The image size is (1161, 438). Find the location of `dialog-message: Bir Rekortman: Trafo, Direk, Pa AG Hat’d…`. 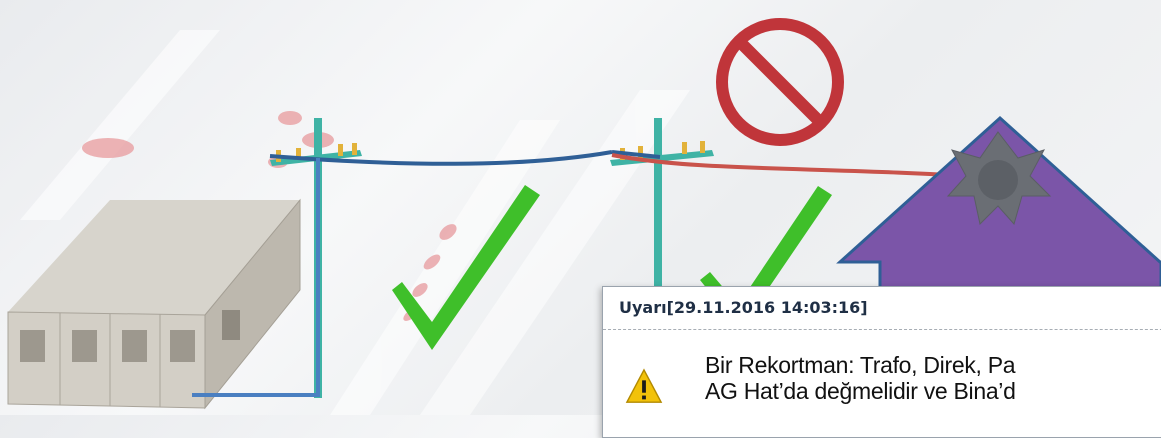

dialog-message: Bir Rekortman: Trafo, Direk, Pa AG Hat’d… is located at coordinates (860, 378).